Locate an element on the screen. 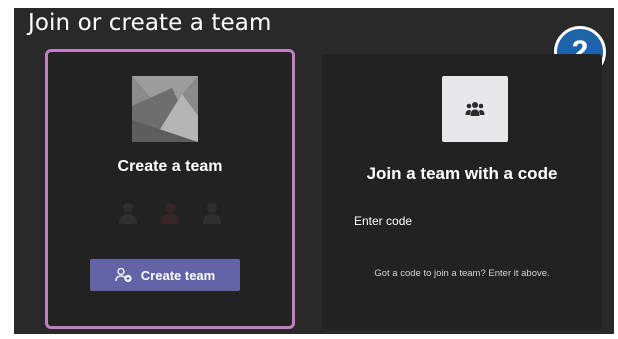  join-team-title: Join a team with a code is located at coordinates (462, 173).